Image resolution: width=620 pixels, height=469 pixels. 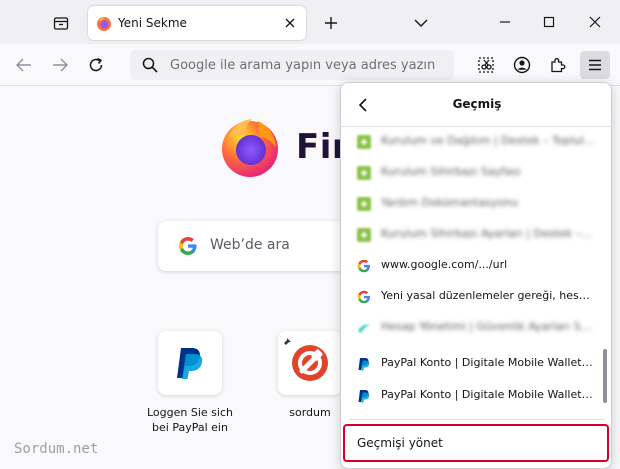 I want to click on firefox-logo-icon, so click(x=250, y=148).